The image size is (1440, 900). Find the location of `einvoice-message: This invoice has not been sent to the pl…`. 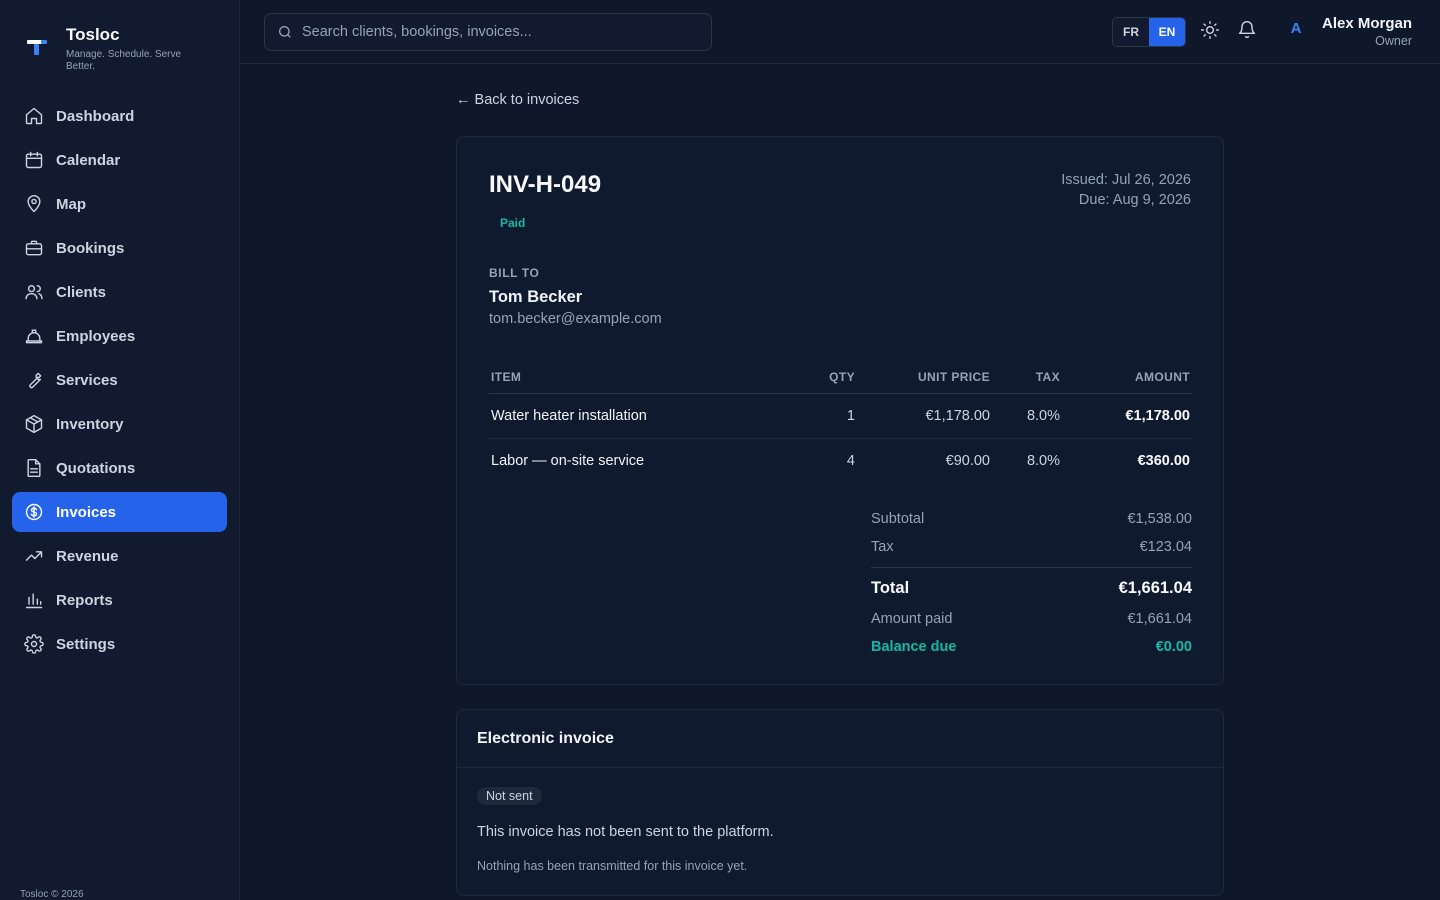

einvoice-message: This invoice has not been sent to the pl… is located at coordinates (625, 832).